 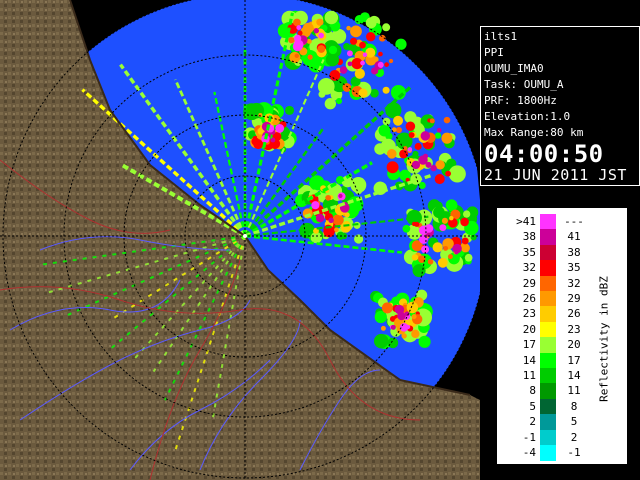 What do you see at coordinates (574, 314) in the screenshot?
I see `legend-upper-bound: 26` at bounding box center [574, 314].